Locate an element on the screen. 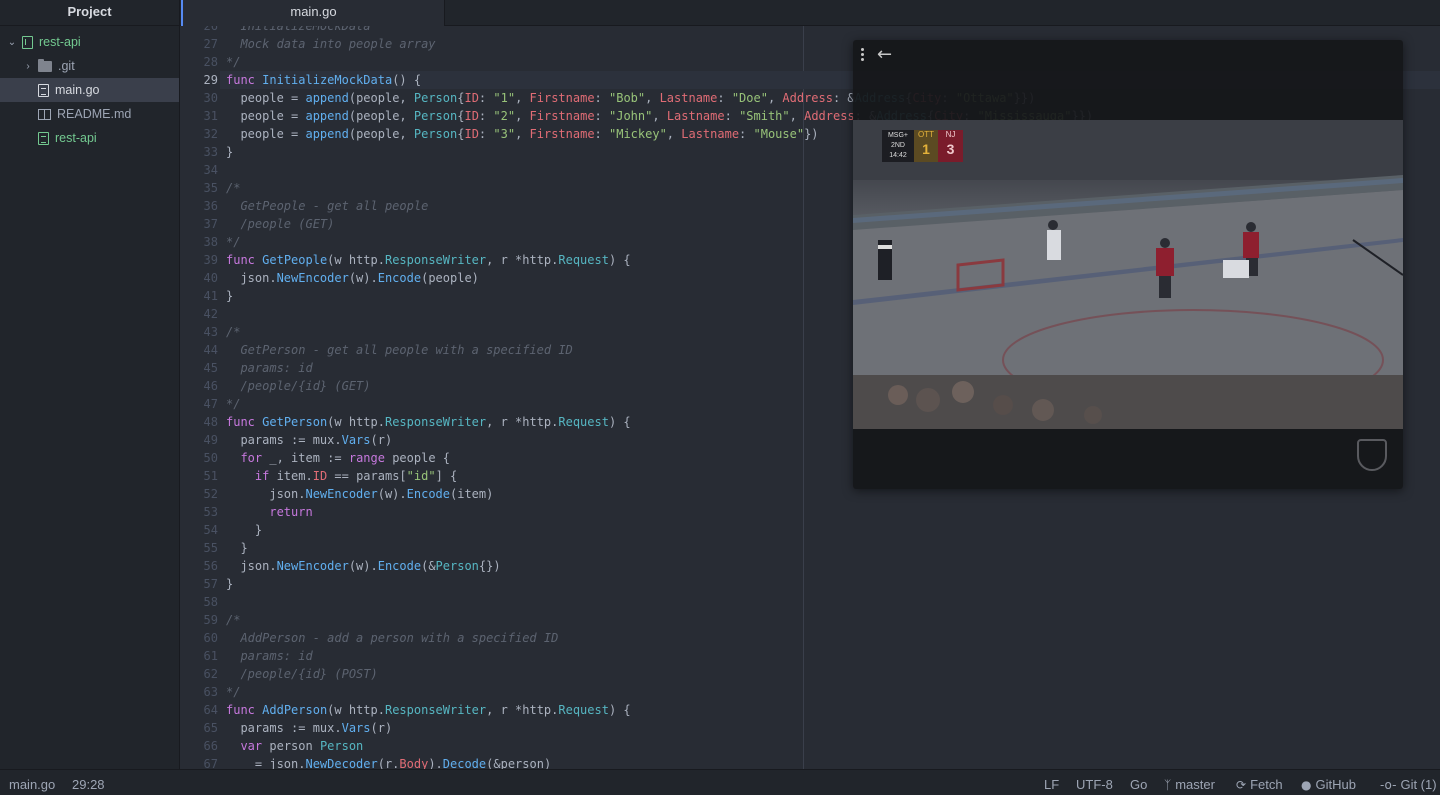 The image size is (1440, 795). line-number: 51 is located at coordinates (200, 476).